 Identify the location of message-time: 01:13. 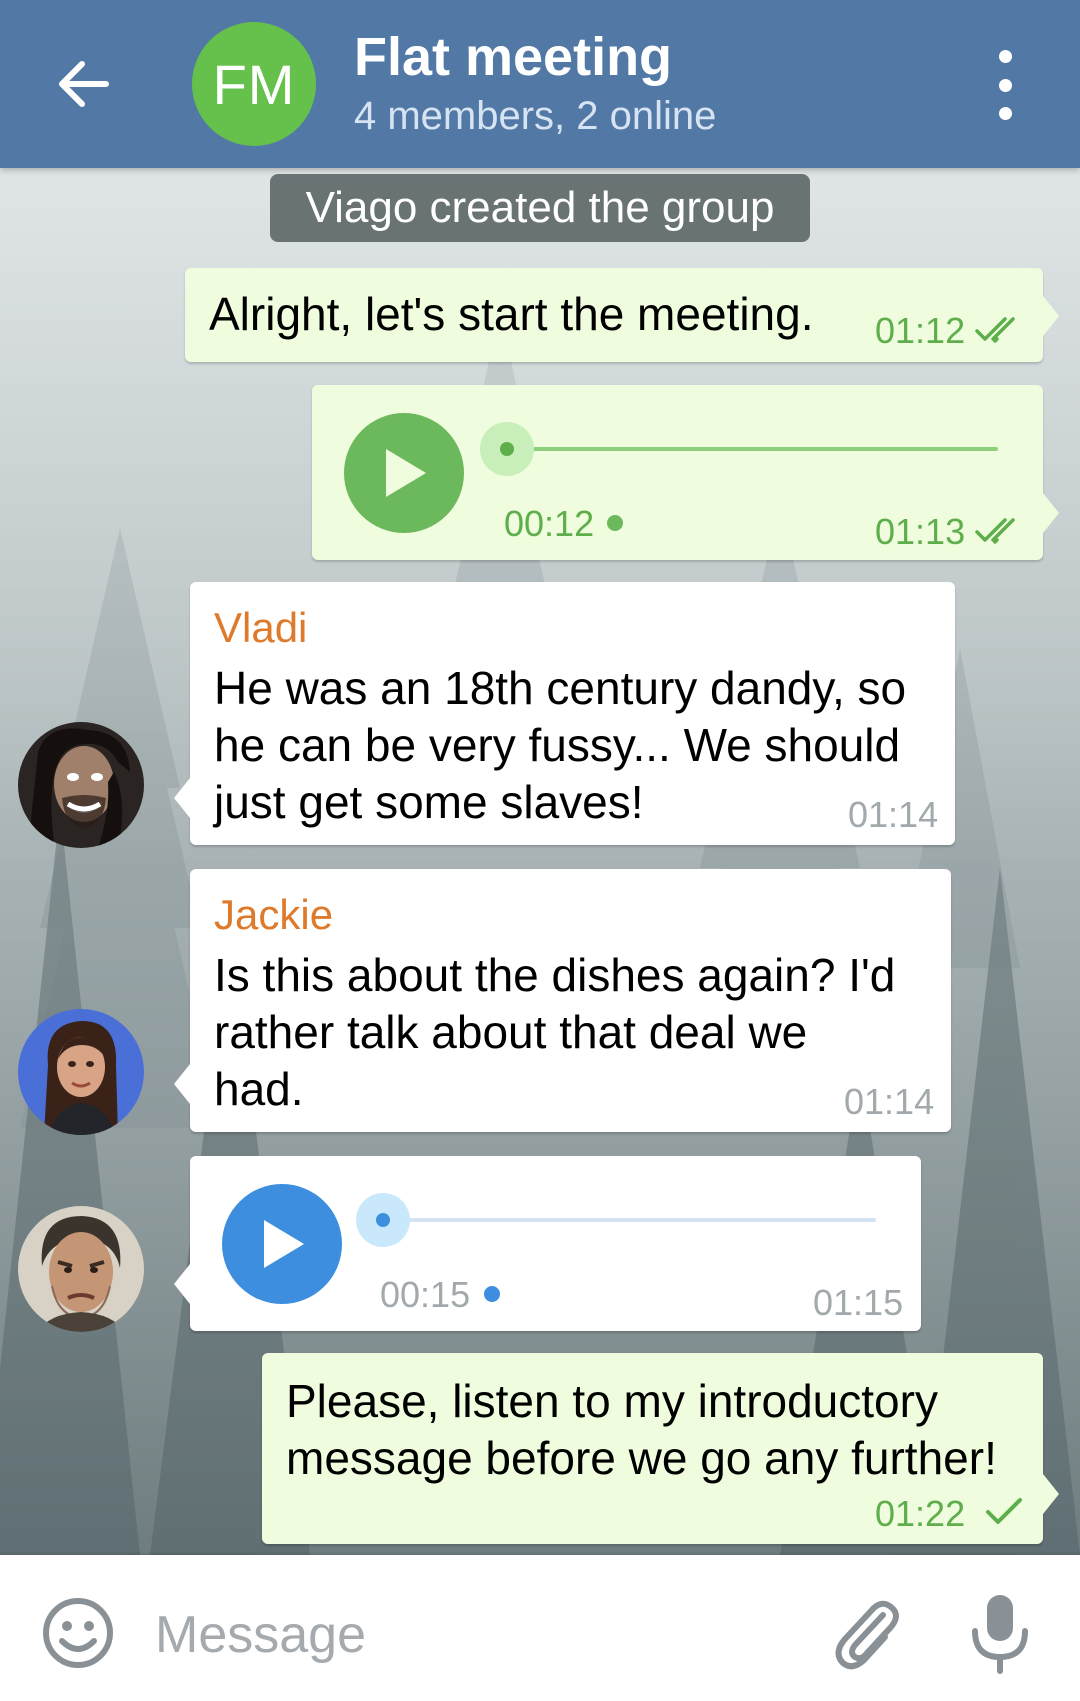
(920, 531).